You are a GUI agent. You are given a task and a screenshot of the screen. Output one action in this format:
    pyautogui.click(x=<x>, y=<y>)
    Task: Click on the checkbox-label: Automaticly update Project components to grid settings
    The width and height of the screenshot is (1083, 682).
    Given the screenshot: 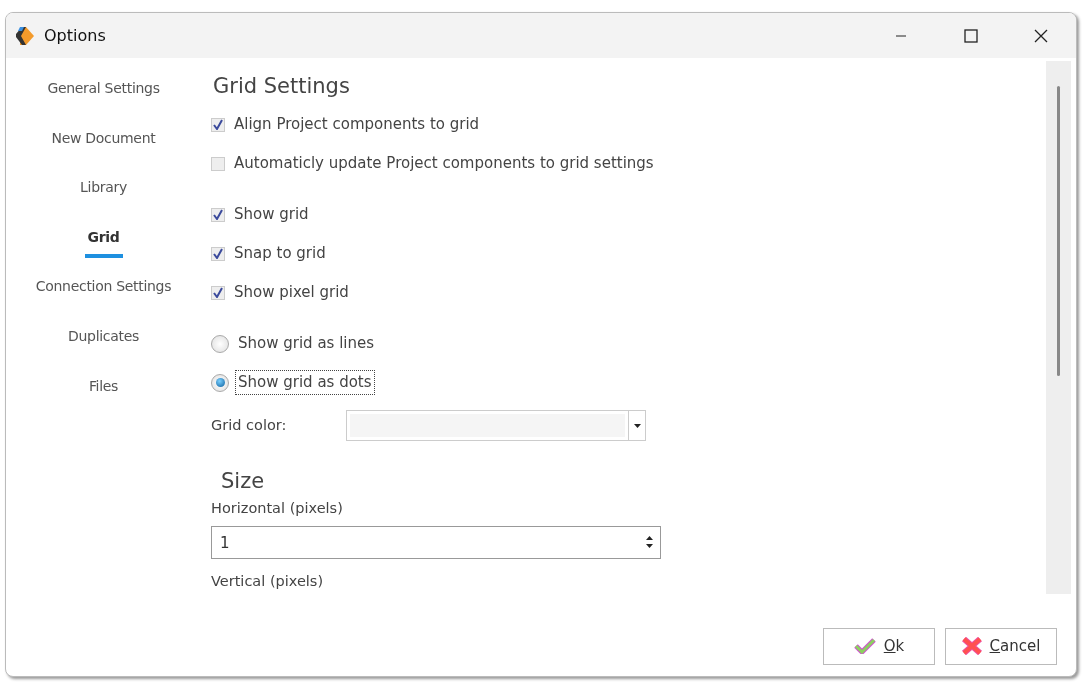 What is the action you would take?
    pyautogui.click(x=444, y=164)
    